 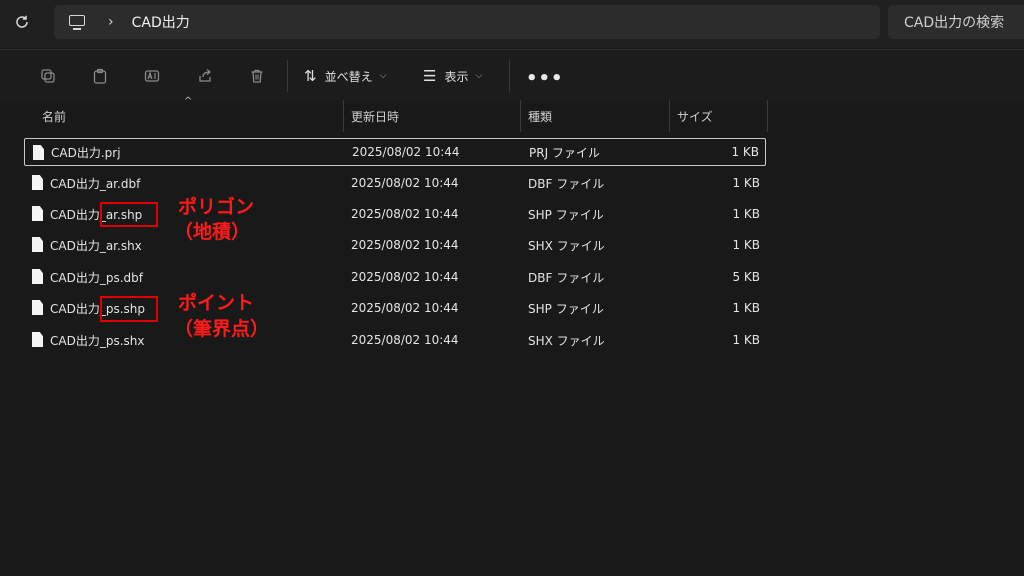 I want to click on sort-ascending-icon: ^, so click(x=188, y=101).